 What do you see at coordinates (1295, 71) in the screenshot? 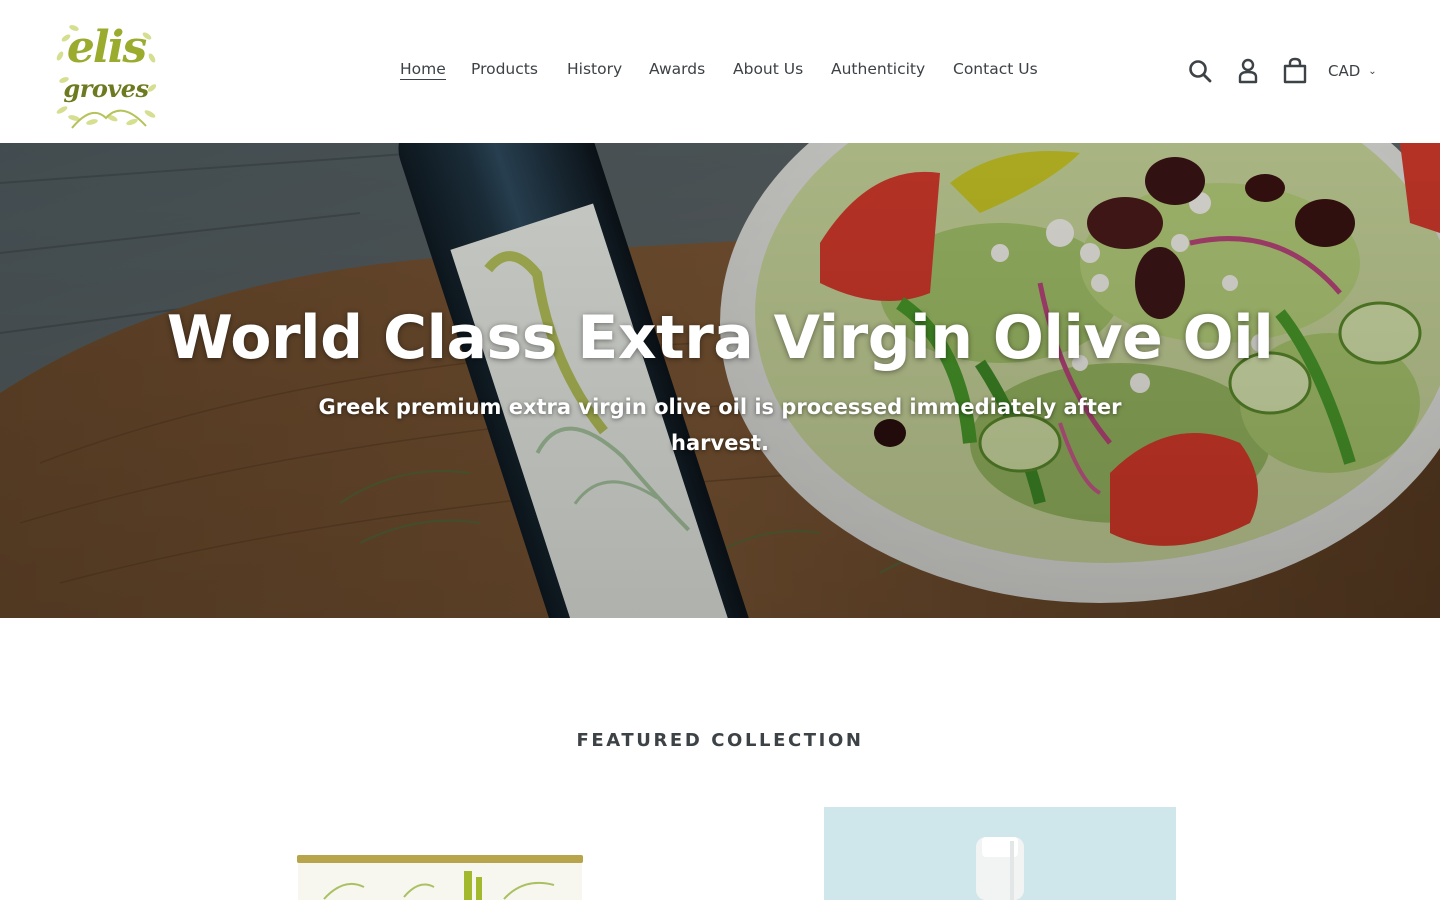
I see `cart-icon` at bounding box center [1295, 71].